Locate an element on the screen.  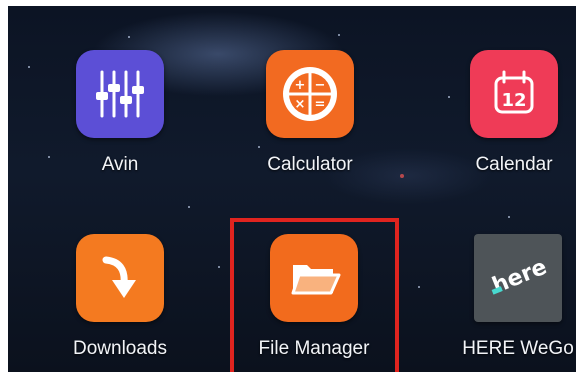
app-calculator: + − × = Calculator is located at coordinates (310, 125).